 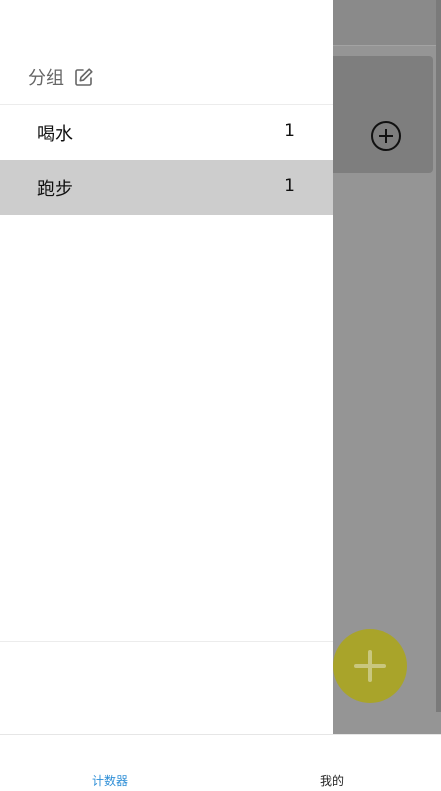 I want to click on nav-tab-counter-label: 计数器, so click(x=110, y=781).